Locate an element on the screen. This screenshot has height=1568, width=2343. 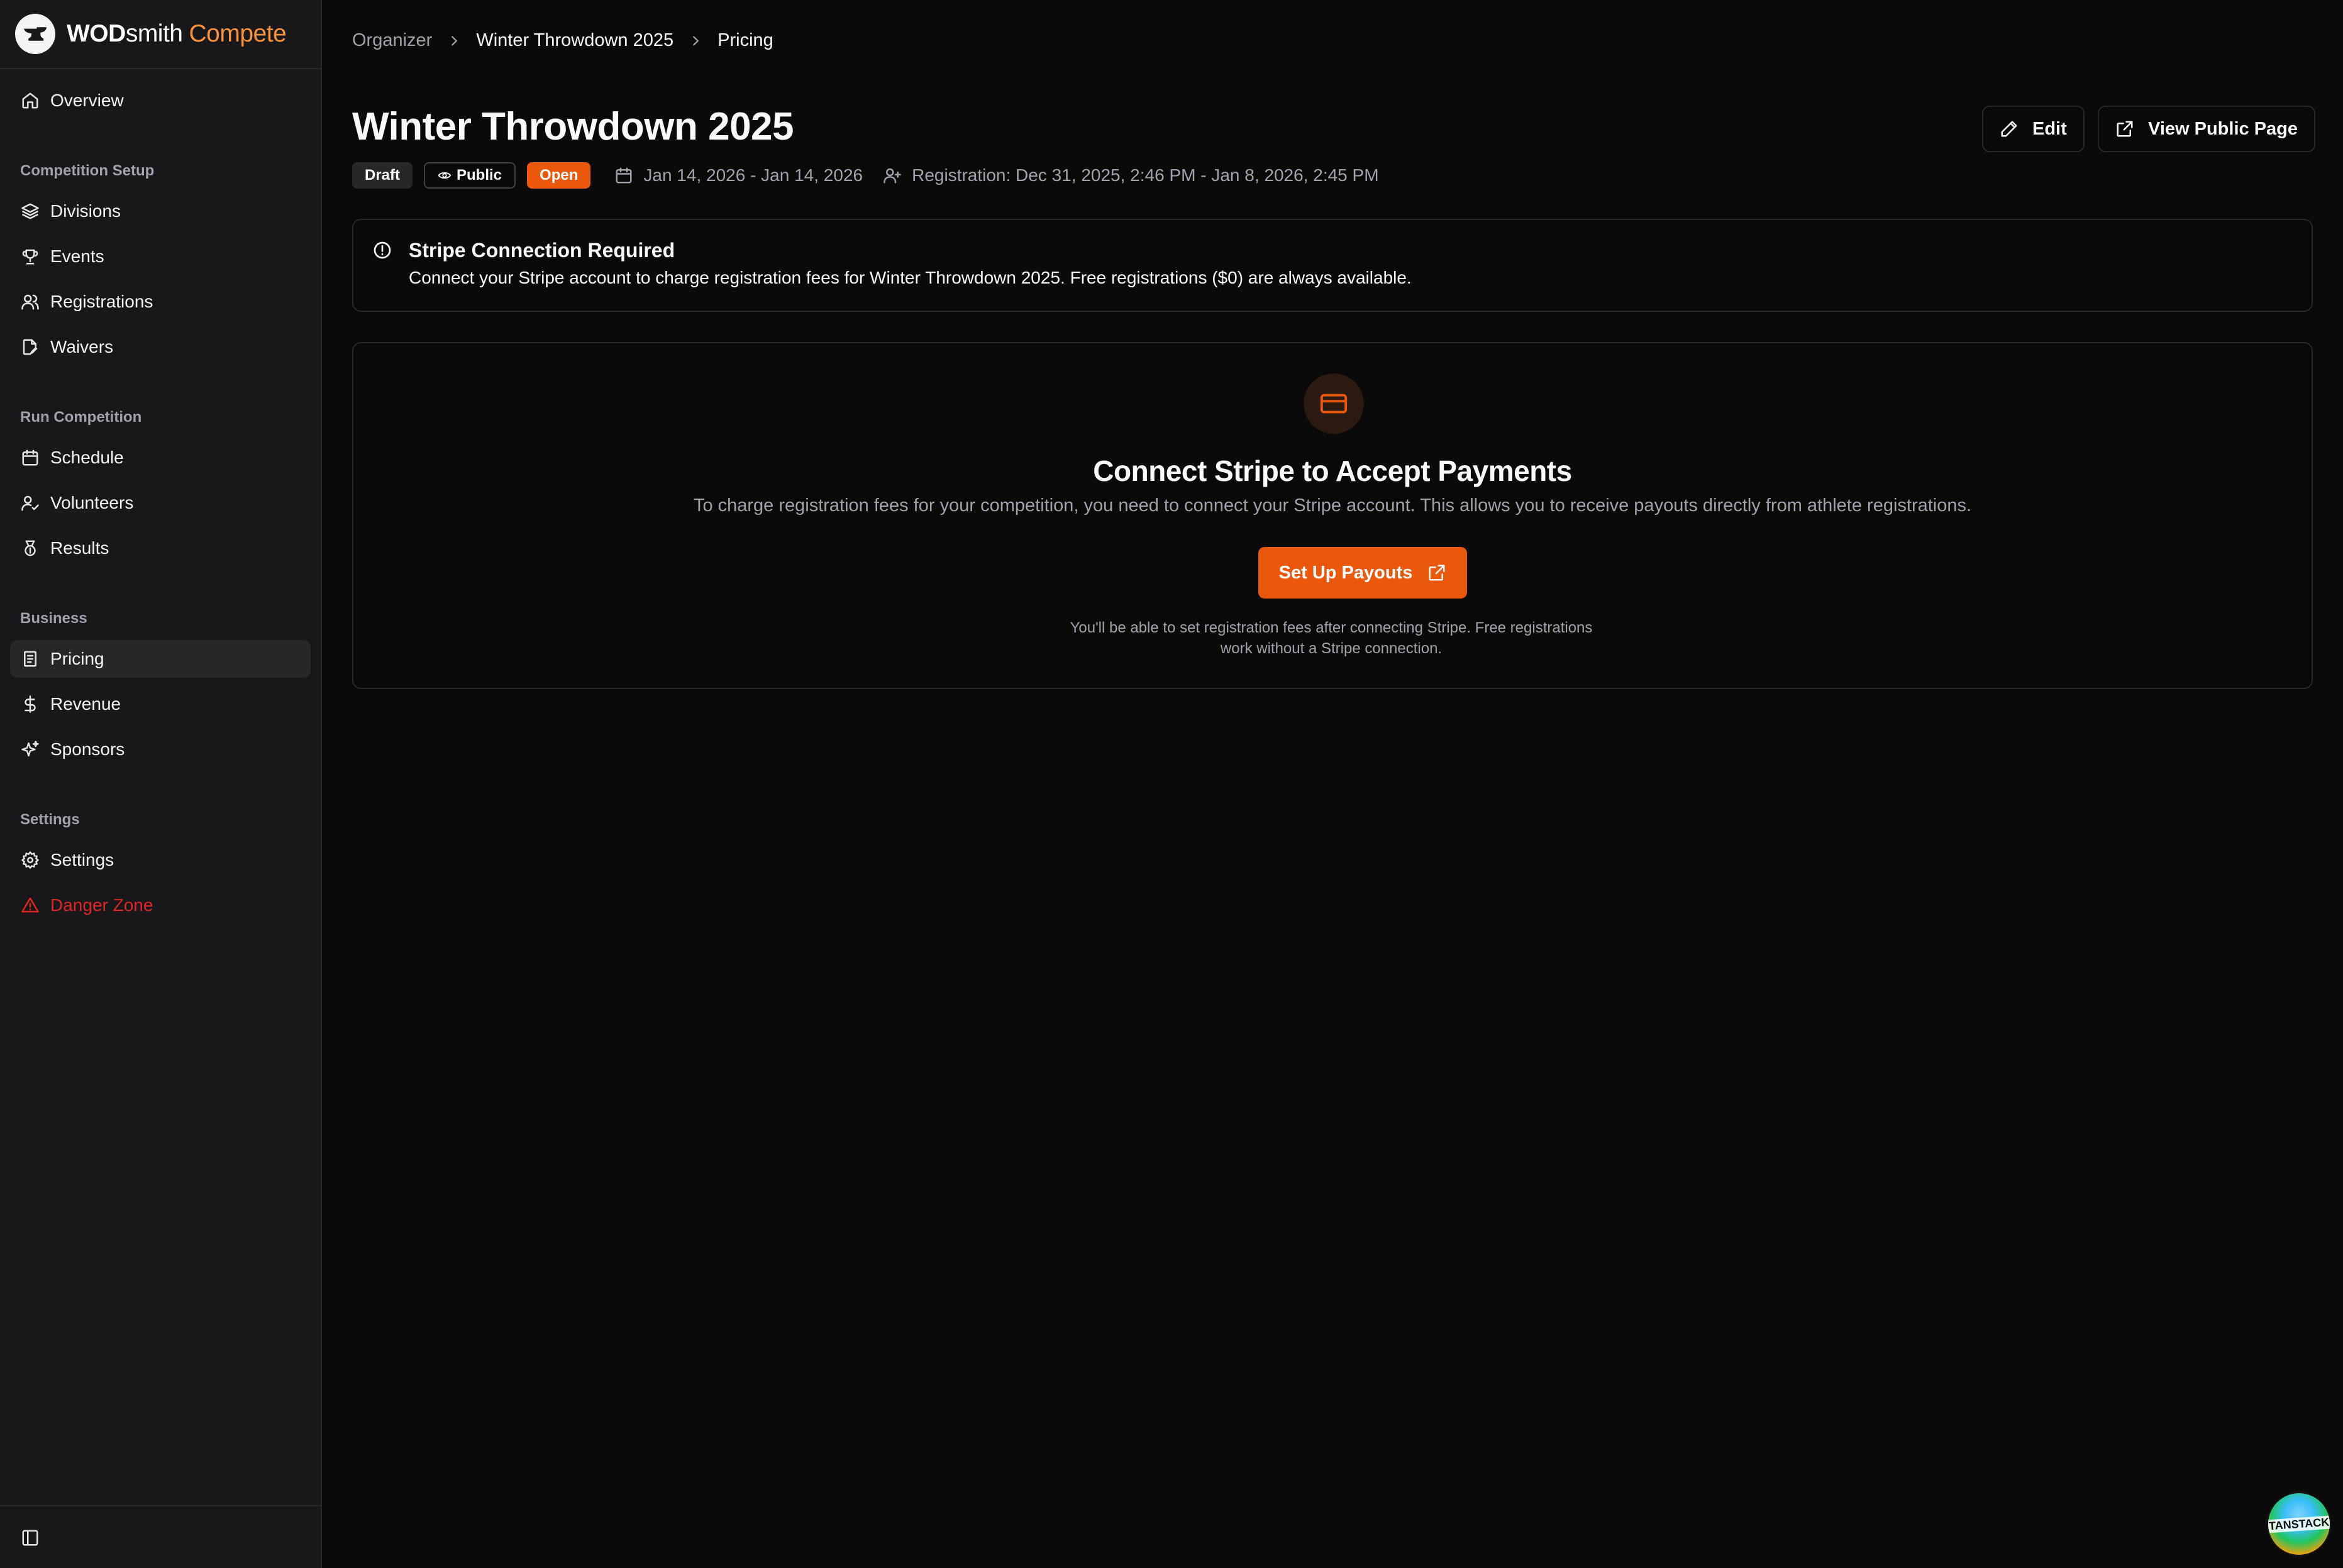
brand: WODsmith Compete is located at coordinates (151, 34).